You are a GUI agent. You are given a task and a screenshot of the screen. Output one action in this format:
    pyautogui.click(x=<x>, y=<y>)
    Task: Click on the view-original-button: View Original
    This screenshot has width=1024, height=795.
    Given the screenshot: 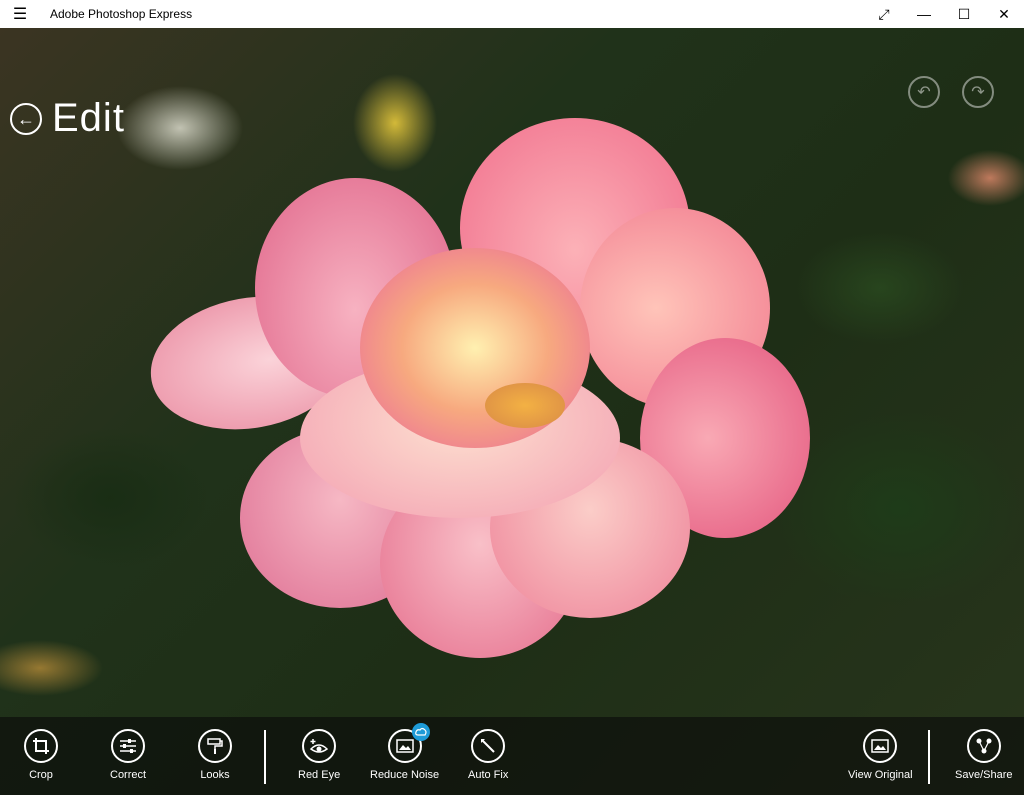 What is the action you would take?
    pyautogui.click(x=880, y=755)
    